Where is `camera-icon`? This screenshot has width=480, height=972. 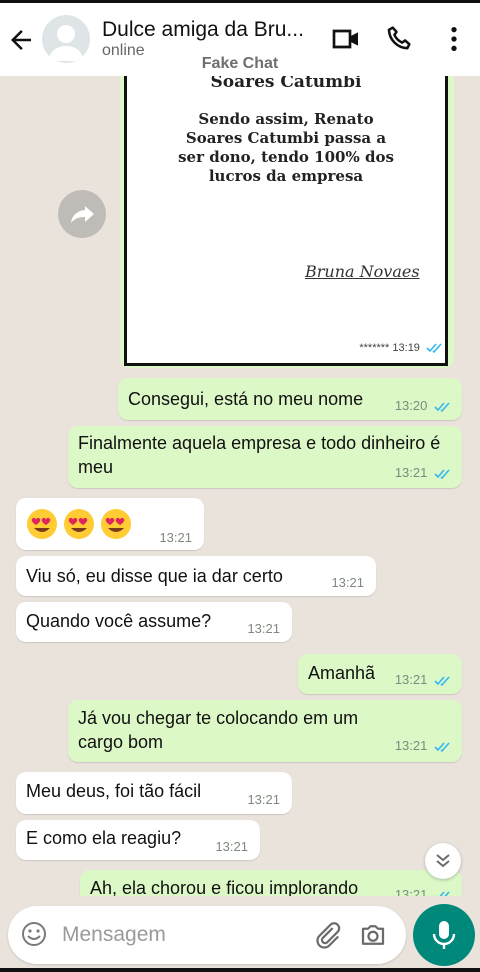 camera-icon is located at coordinates (373, 935).